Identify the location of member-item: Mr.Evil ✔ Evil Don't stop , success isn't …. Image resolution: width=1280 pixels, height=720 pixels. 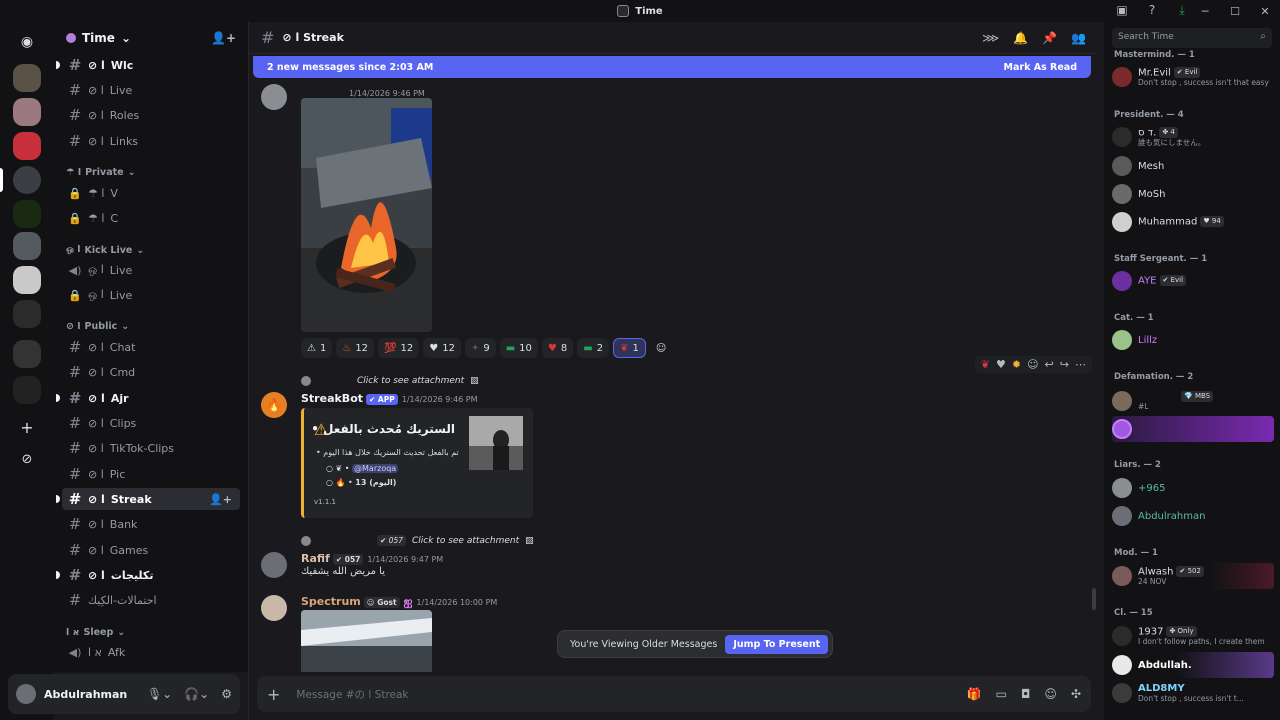
(1193, 77).